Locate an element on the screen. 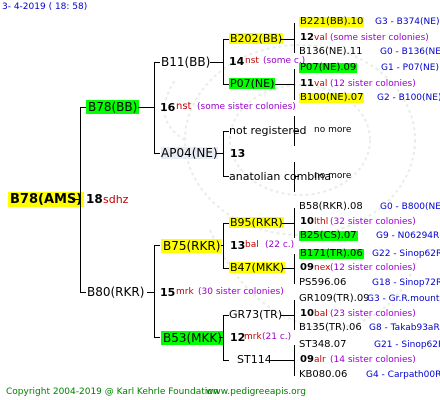 The width and height of the screenshot is (440, 400). gen5-b136-name: B136(NE).11 is located at coordinates (331, 51).